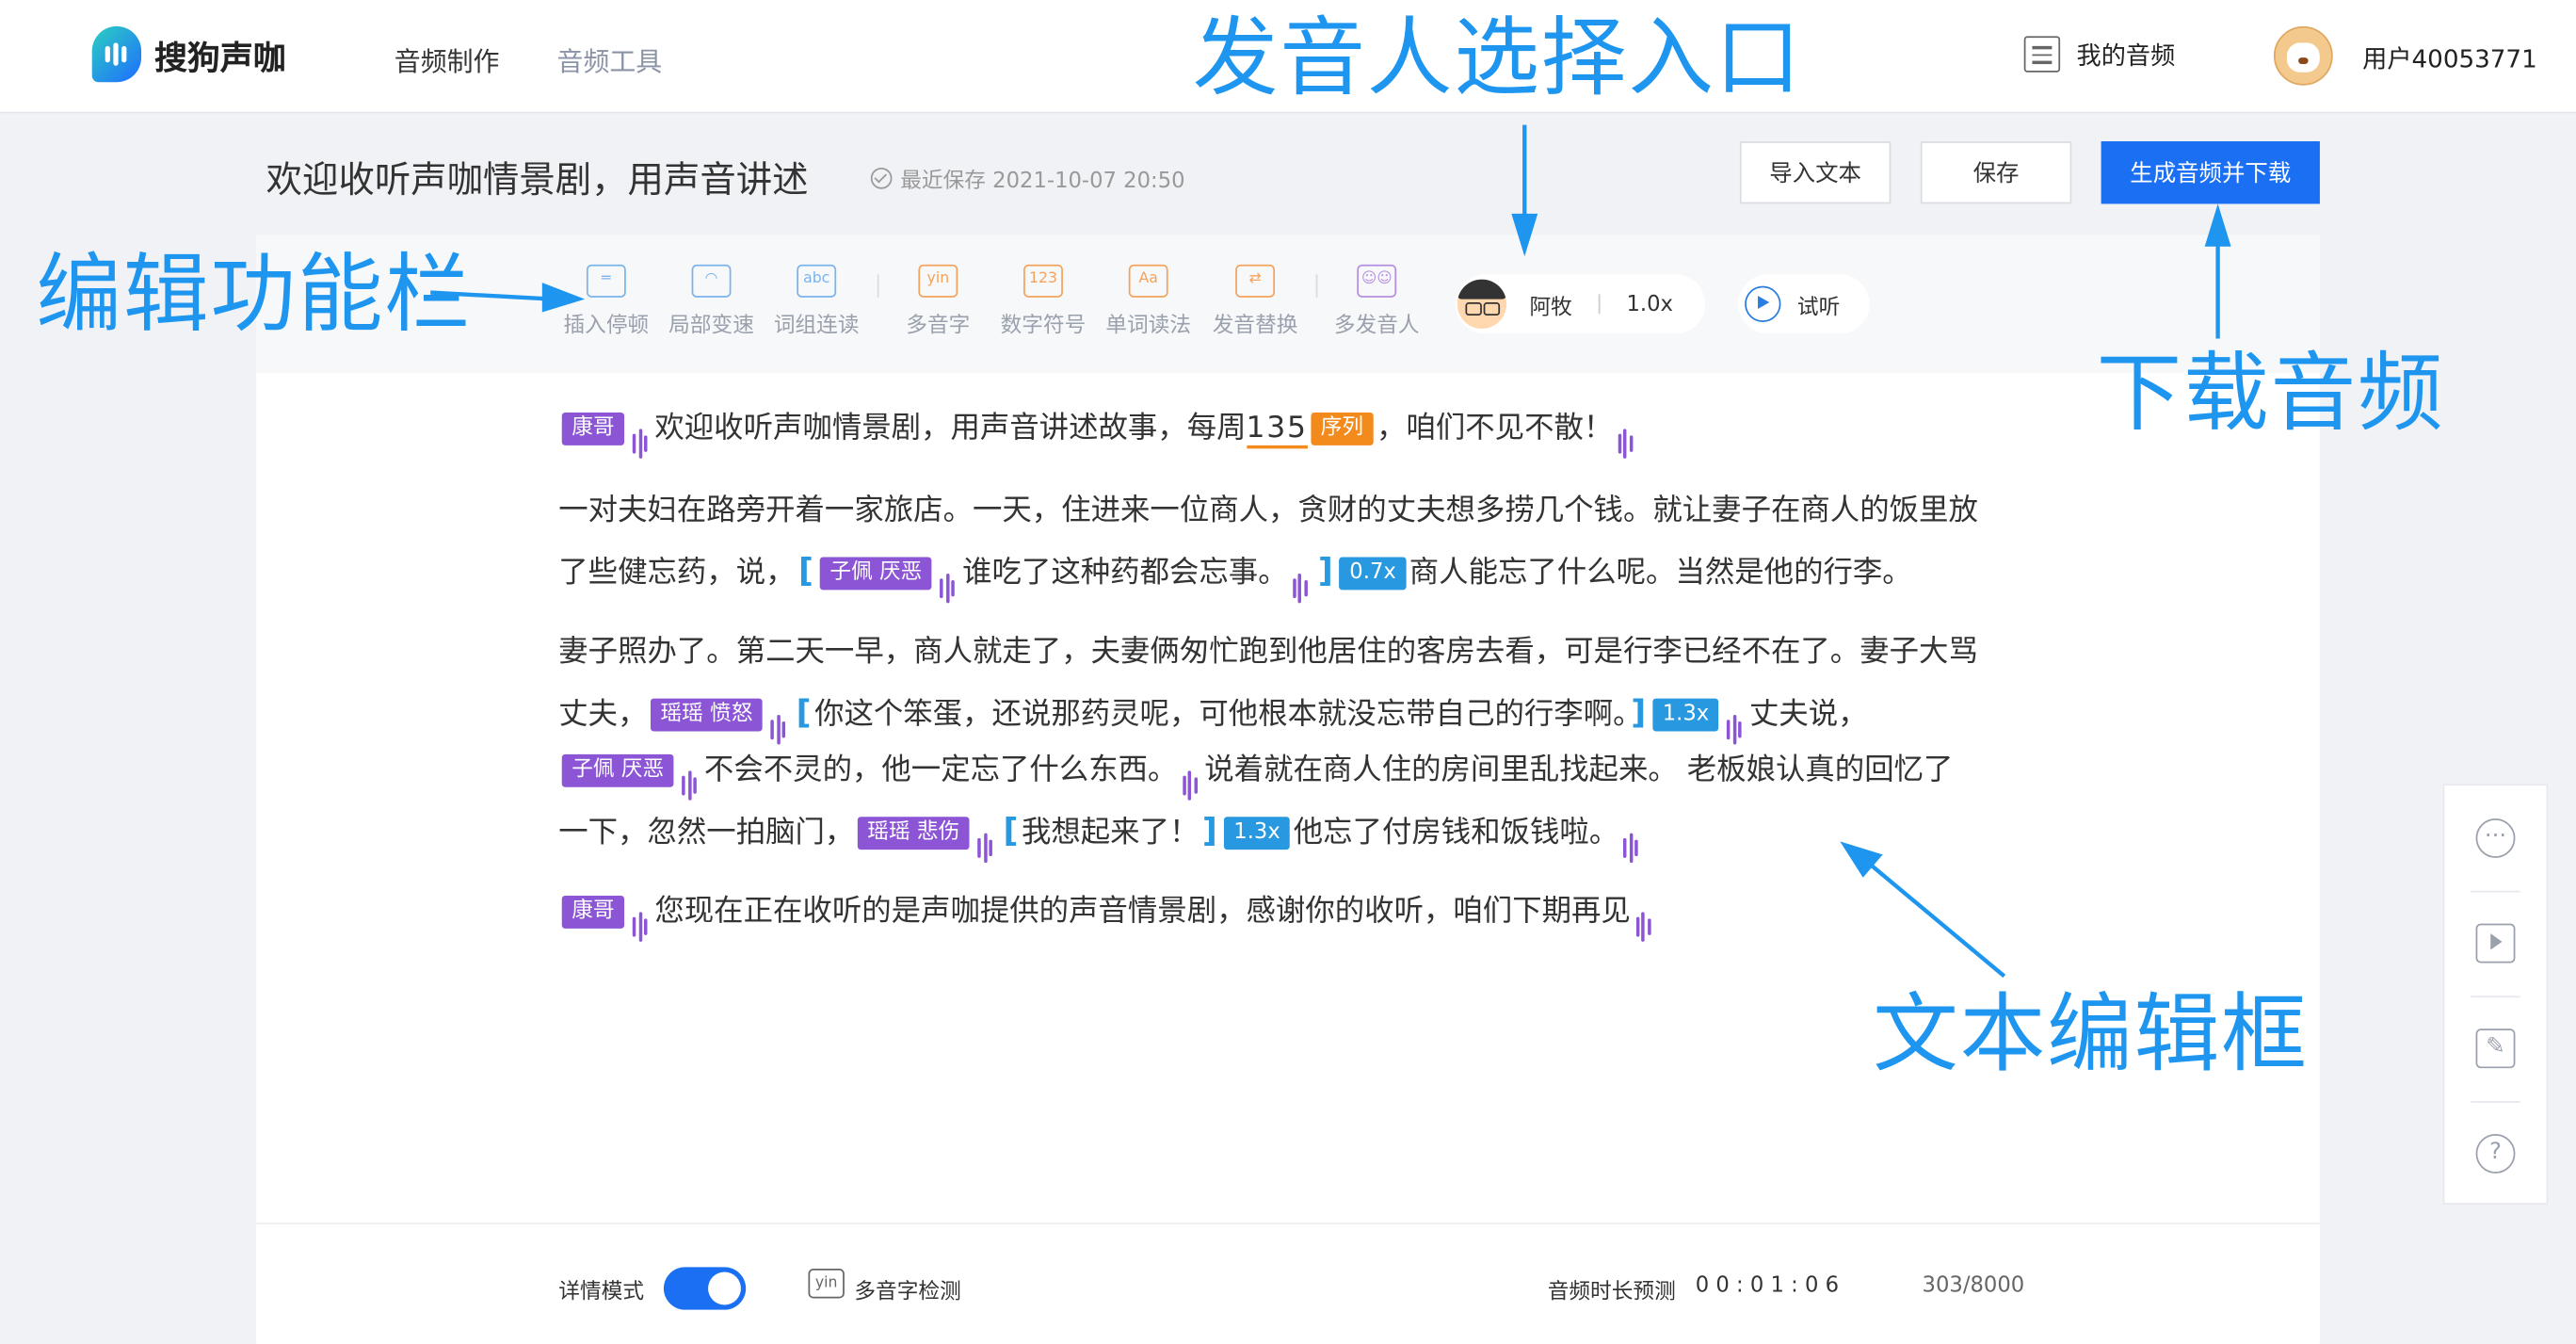  I want to click on document-title: 欢迎收听声咖情景剧，用声音讲述, so click(537, 178).